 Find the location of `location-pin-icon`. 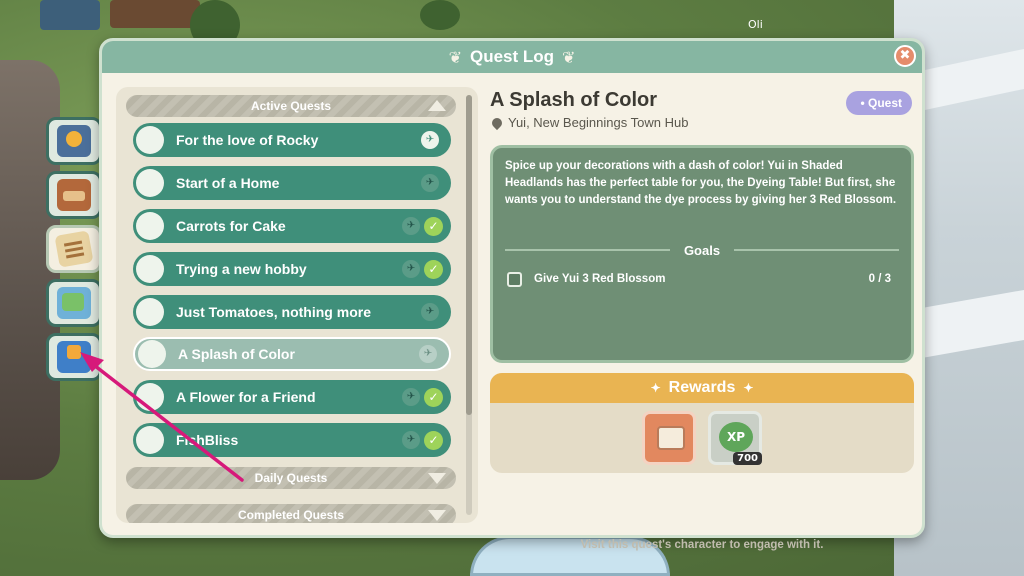

location-pin-icon is located at coordinates (497, 122).